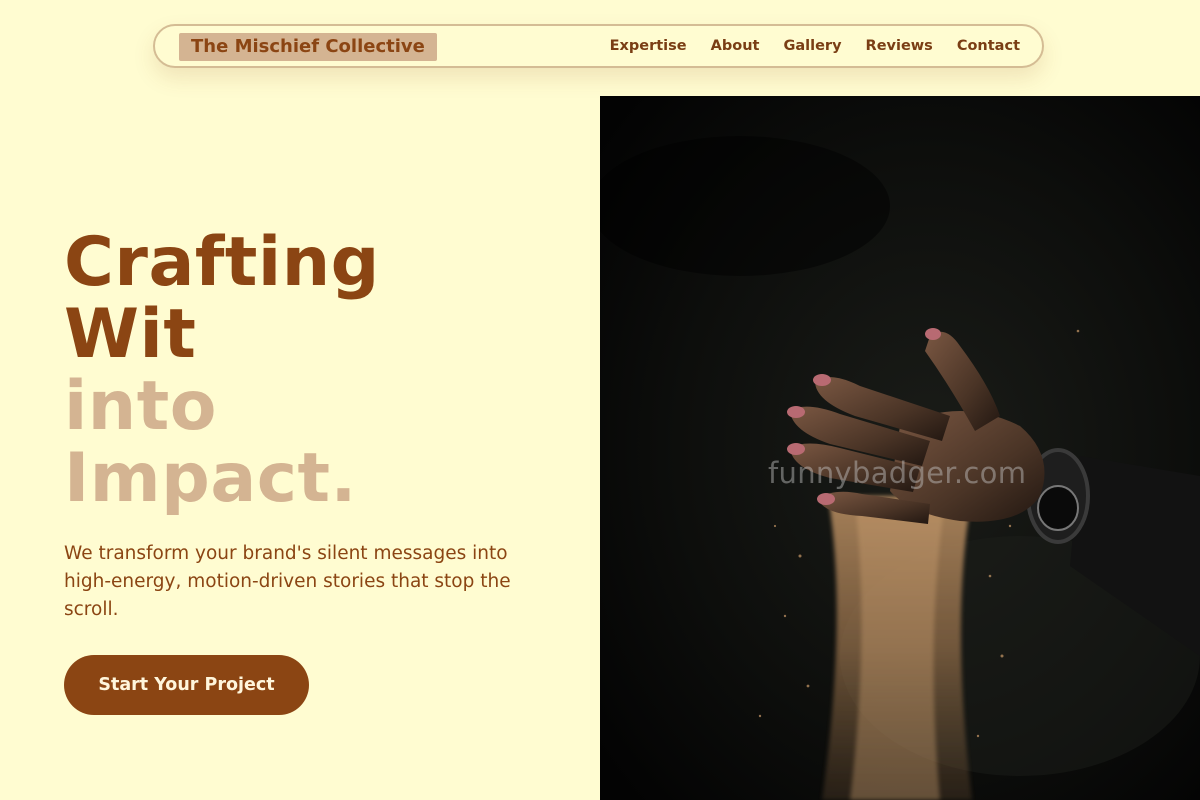  I want to click on start-project-button: Start Your Project, so click(186, 685).